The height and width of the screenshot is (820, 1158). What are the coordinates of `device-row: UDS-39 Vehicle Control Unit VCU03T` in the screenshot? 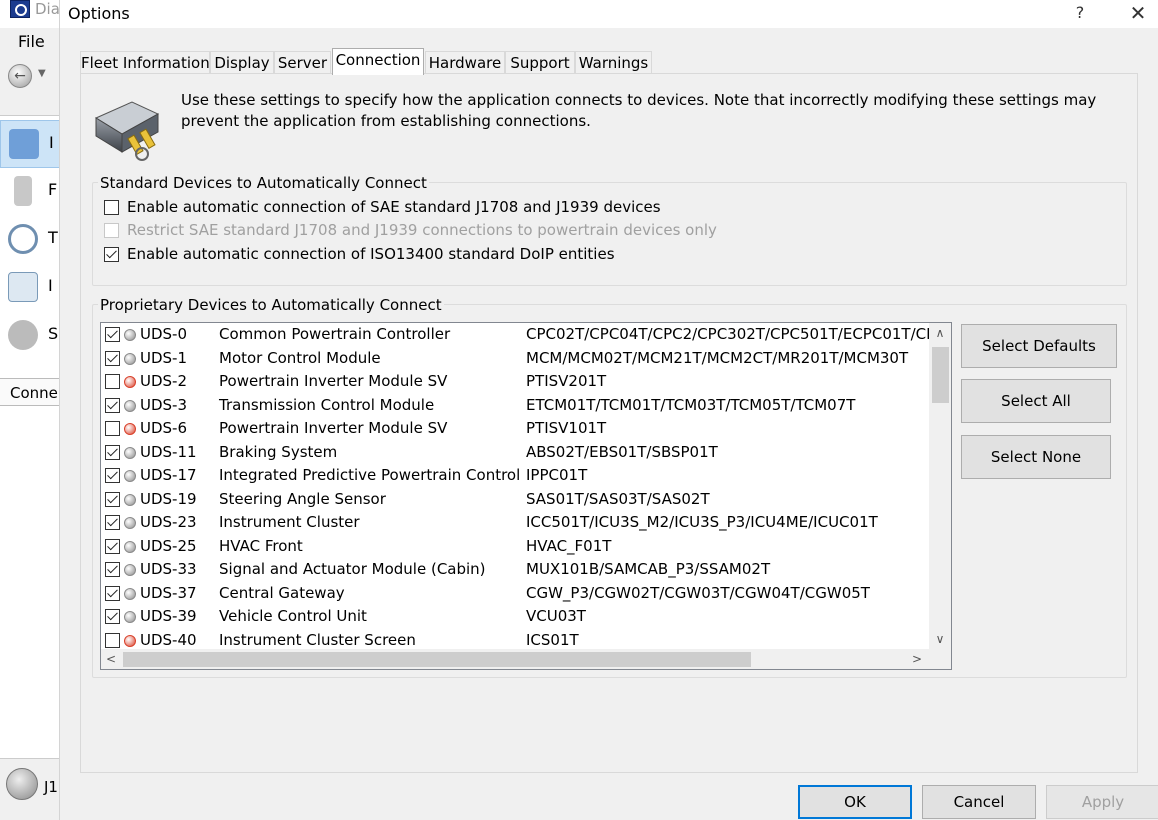 It's located at (515, 617).